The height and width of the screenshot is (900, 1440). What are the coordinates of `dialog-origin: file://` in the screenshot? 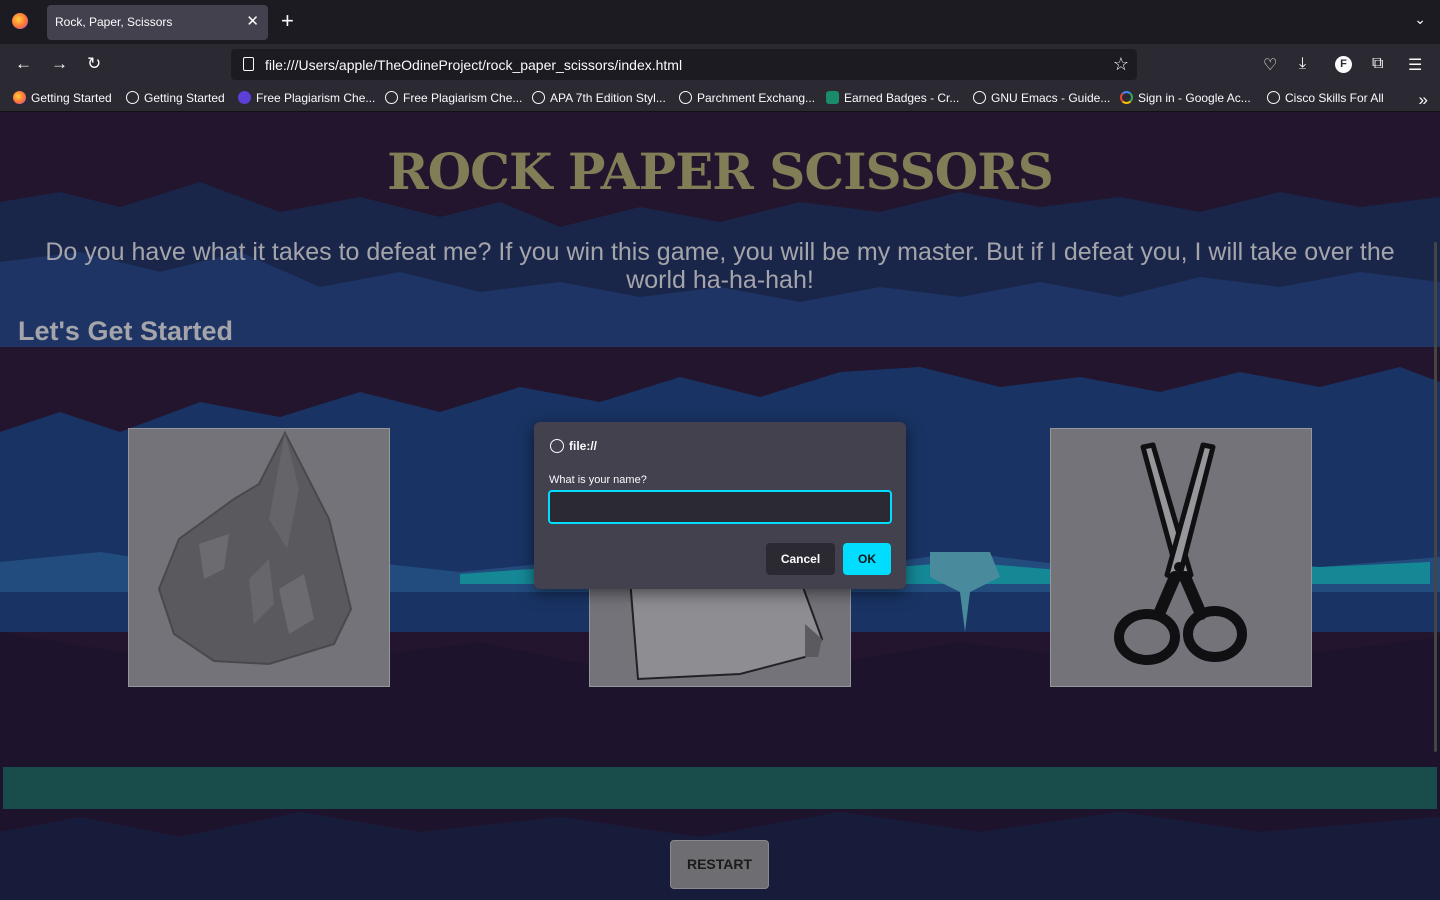 It's located at (583, 446).